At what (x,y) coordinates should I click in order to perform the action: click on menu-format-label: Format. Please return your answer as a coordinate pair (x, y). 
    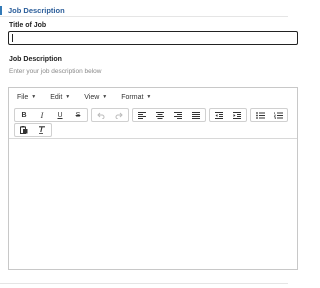
    Looking at the image, I should click on (132, 97).